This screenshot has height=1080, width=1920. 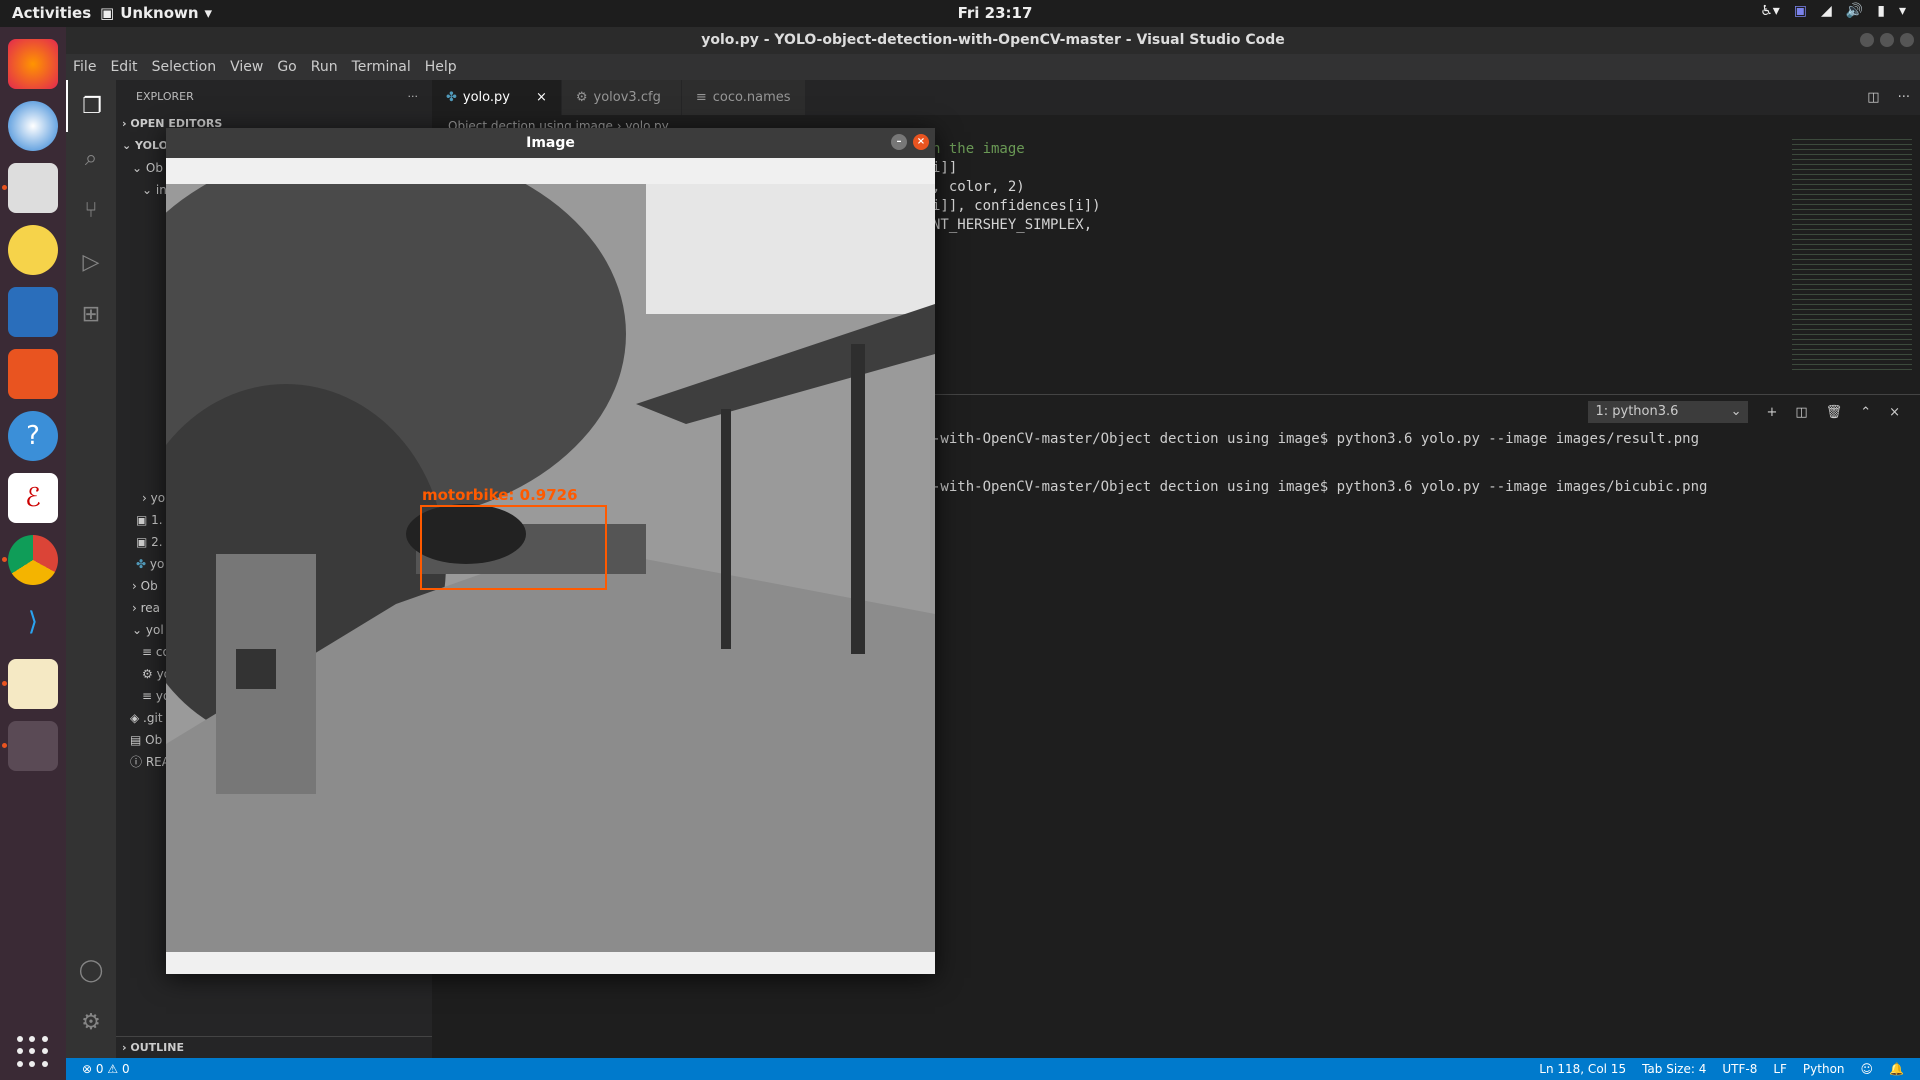 I want to click on code-line: i]], confidences[i]), so click(x=1016, y=206).